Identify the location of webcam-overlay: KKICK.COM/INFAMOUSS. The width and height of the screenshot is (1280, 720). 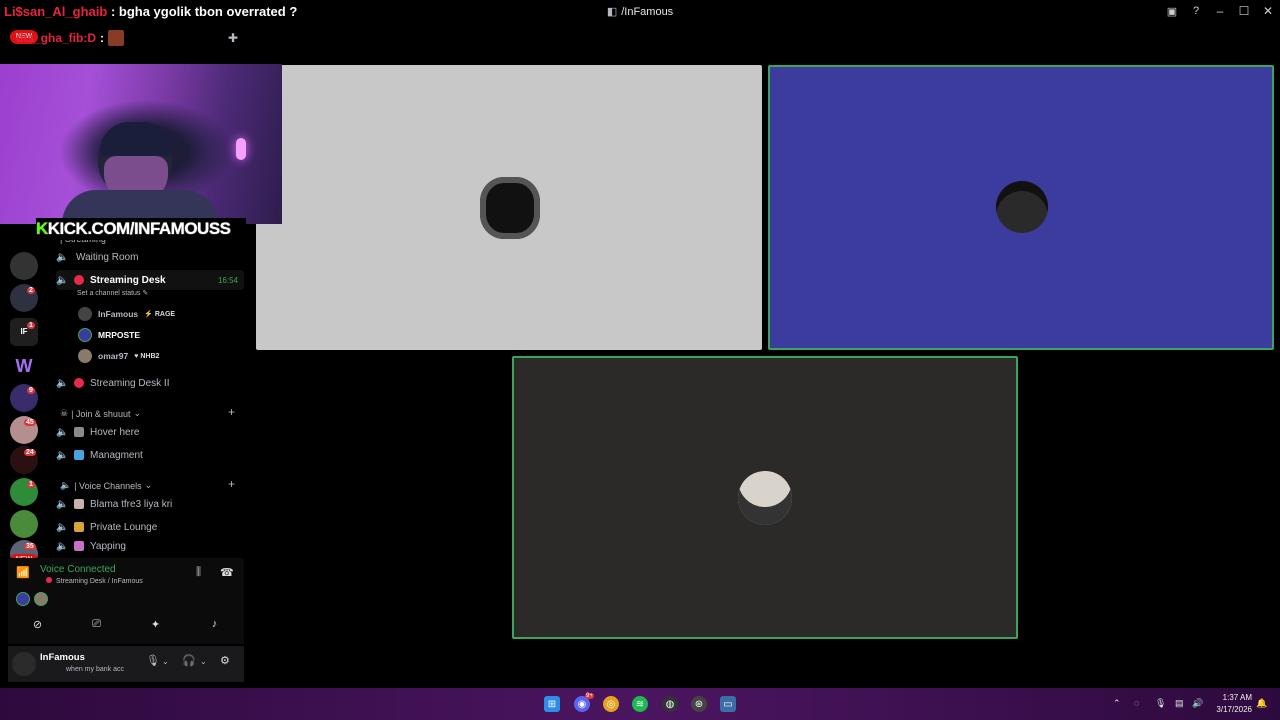
(141, 152).